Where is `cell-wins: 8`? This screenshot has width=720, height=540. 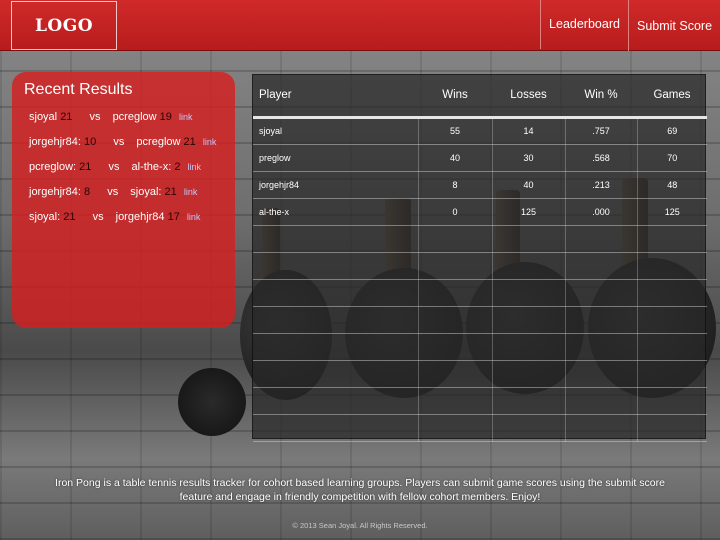 cell-wins: 8 is located at coordinates (455, 185).